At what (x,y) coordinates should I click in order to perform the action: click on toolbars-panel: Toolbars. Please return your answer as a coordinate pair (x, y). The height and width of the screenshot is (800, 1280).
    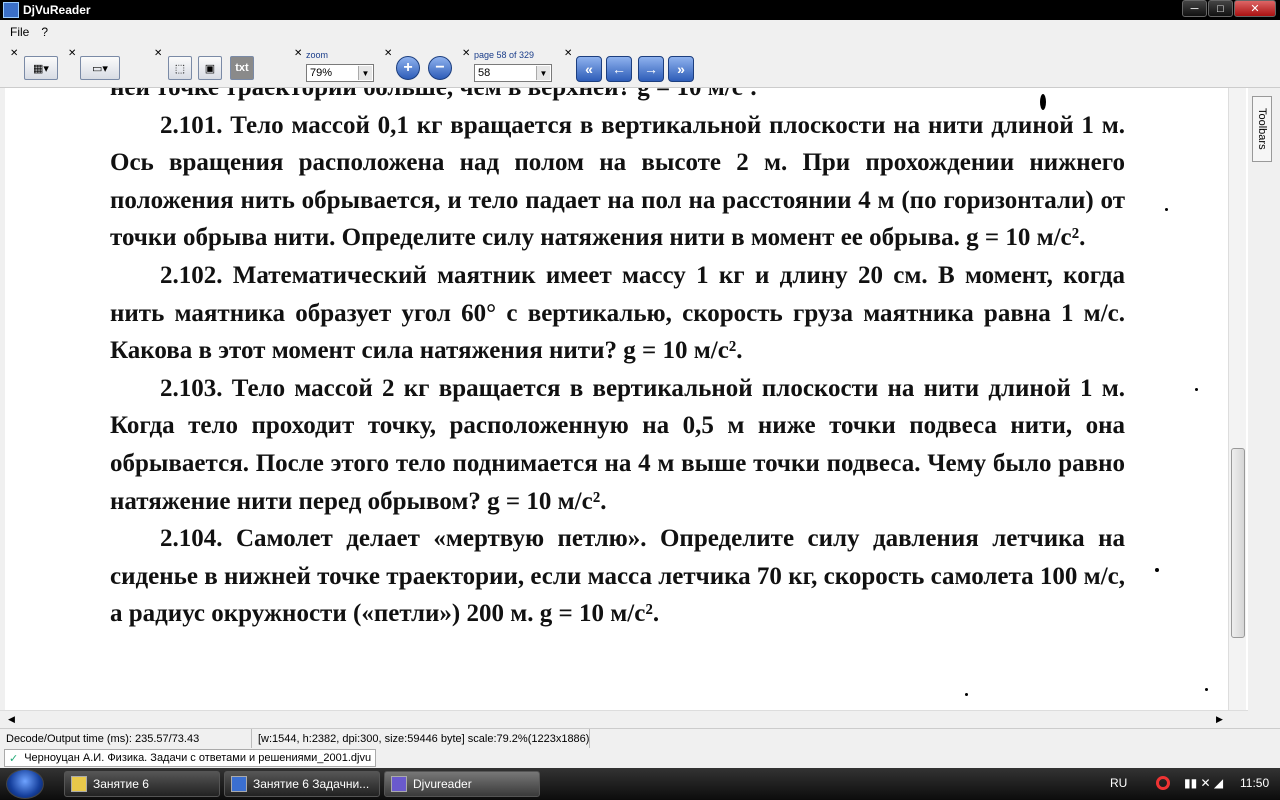
    Looking at the image, I should click on (1264, 408).